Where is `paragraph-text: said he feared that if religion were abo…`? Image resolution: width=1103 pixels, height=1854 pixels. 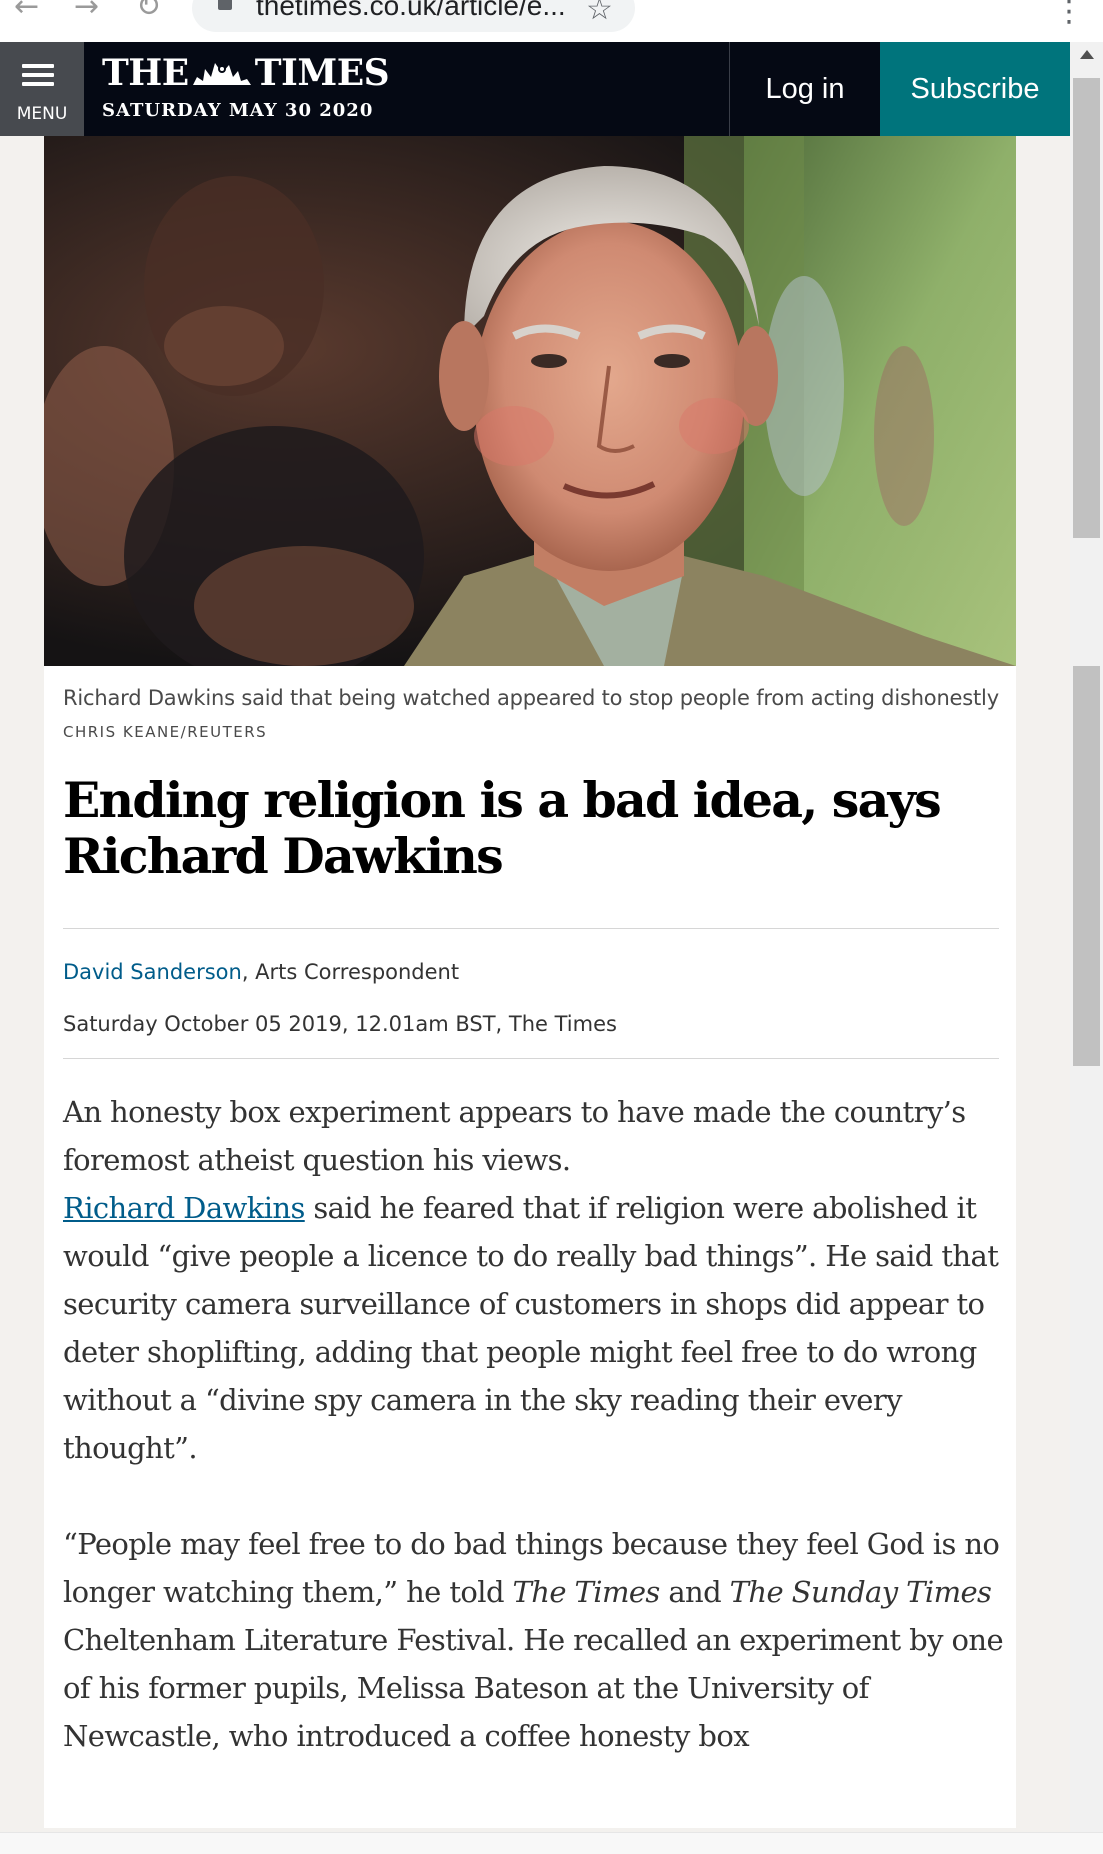 paragraph-text: said he feared that if religion were abo… is located at coordinates (531, 1328).